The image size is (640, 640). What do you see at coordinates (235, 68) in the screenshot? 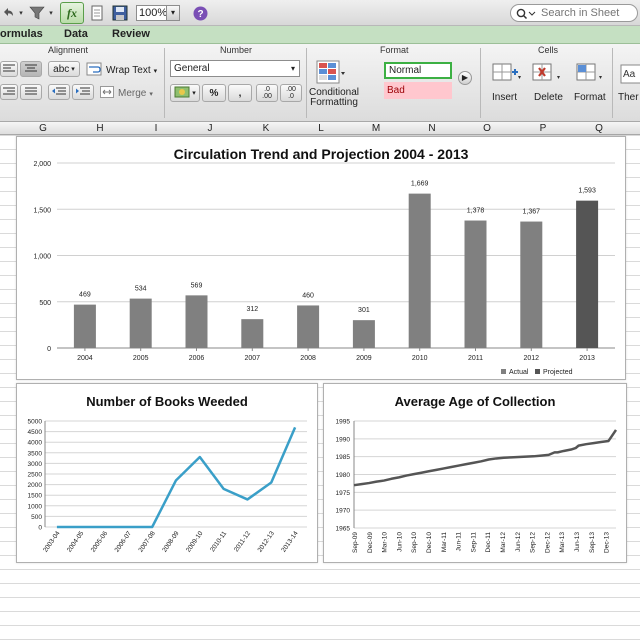
I see `number-format-select: General ▾` at bounding box center [235, 68].